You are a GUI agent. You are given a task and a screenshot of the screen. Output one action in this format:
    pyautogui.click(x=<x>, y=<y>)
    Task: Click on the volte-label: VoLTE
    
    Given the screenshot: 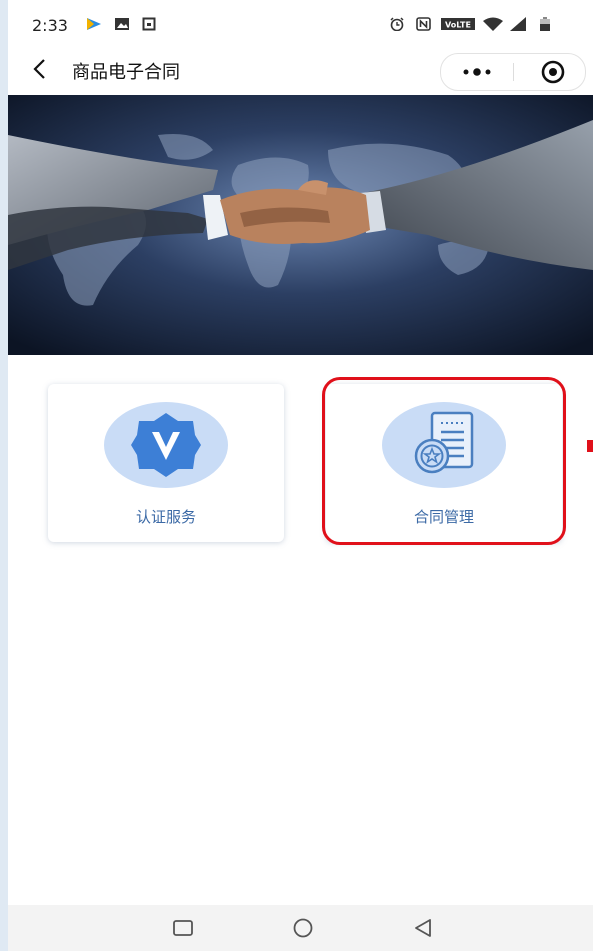 What is the action you would take?
    pyautogui.click(x=458, y=25)
    